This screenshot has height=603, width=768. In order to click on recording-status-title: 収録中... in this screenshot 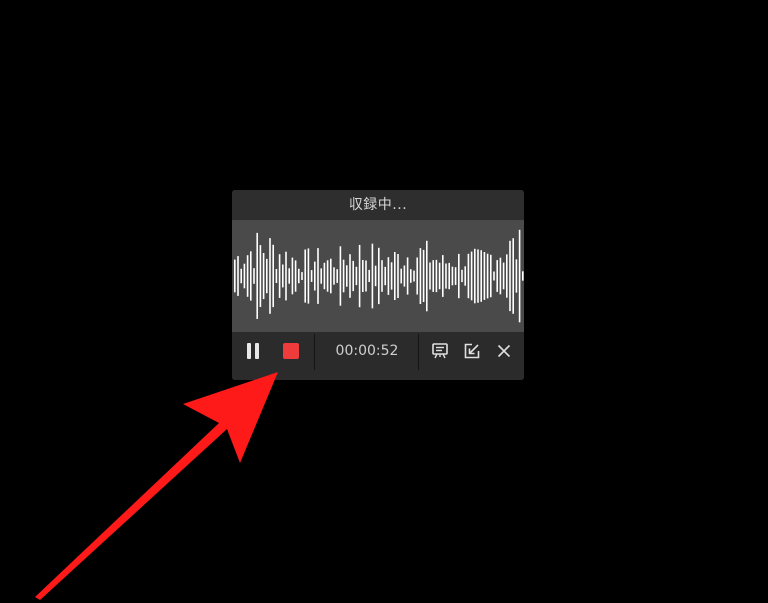, I will do `click(378, 205)`.